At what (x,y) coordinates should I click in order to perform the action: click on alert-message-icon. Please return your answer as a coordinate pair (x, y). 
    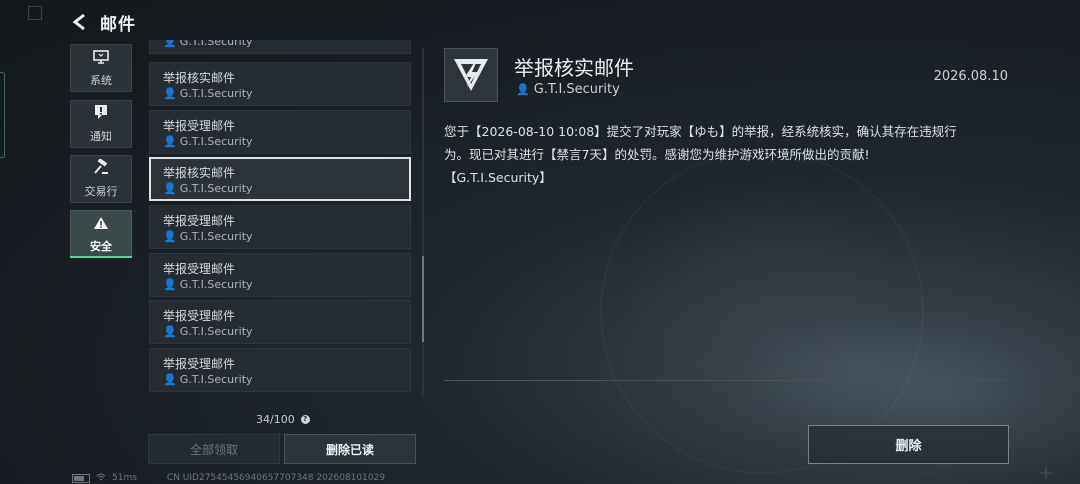
    Looking at the image, I should click on (101, 114).